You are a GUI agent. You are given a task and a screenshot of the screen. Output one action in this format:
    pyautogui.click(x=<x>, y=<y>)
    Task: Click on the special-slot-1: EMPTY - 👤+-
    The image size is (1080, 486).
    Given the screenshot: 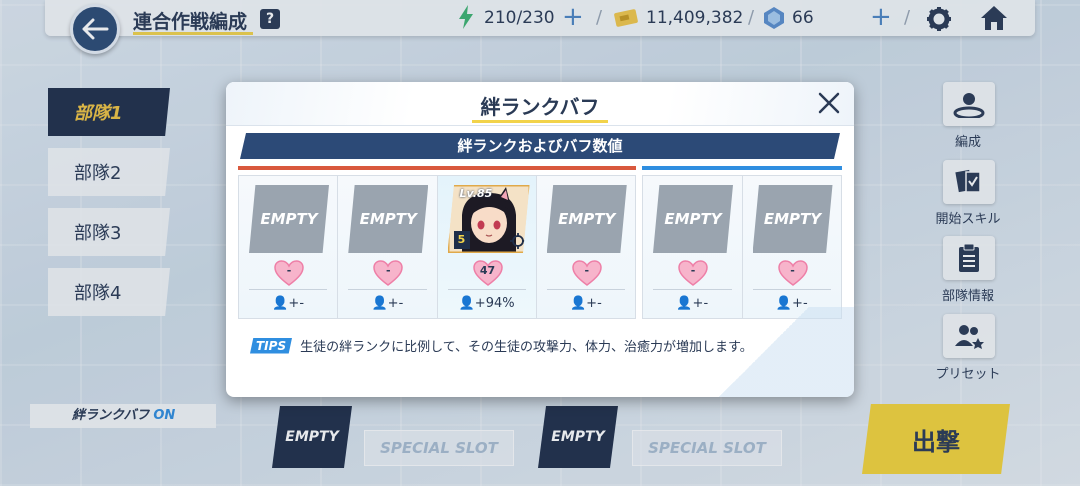 What is the action you would take?
    pyautogui.click(x=693, y=247)
    